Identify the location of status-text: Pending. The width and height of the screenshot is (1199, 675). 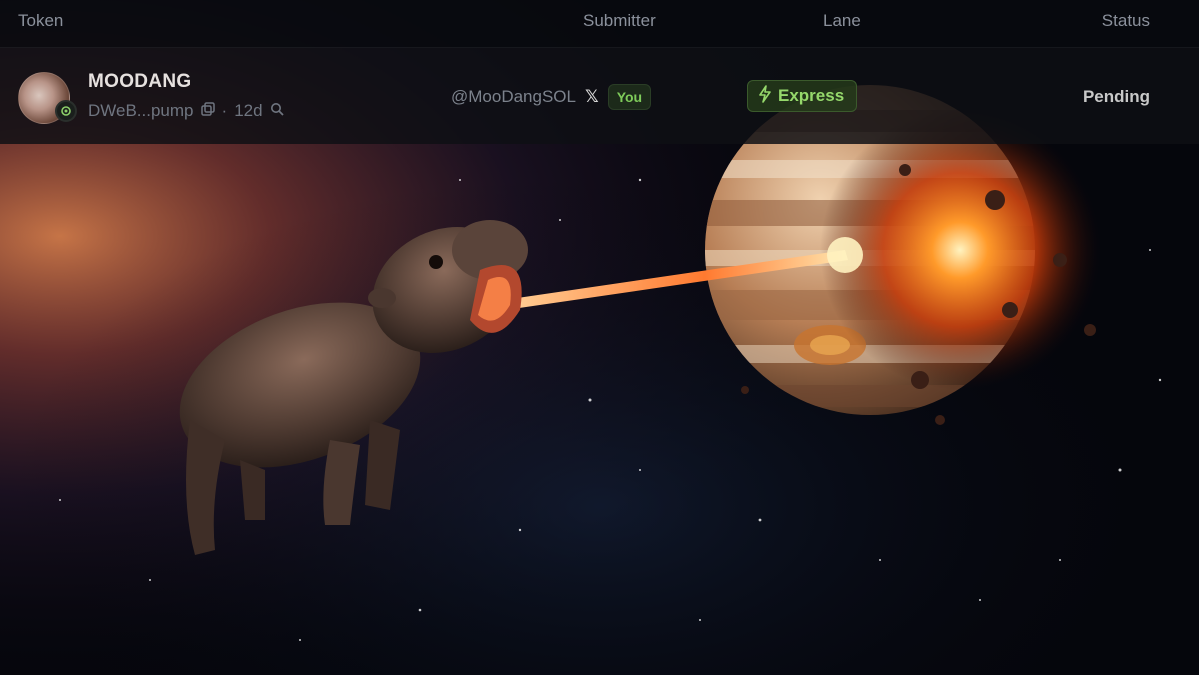
(1116, 96).